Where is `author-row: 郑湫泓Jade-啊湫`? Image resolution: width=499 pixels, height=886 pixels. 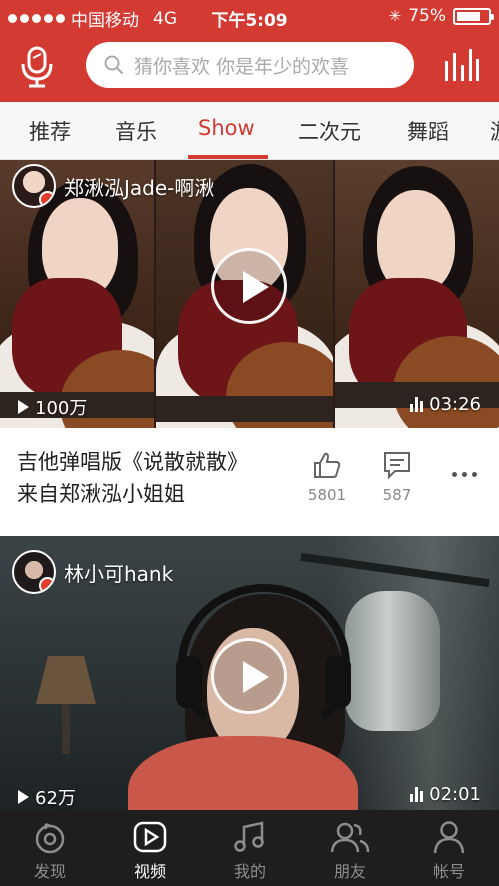
author-row: 郑湫泓Jade-啊湫 is located at coordinates (113, 186).